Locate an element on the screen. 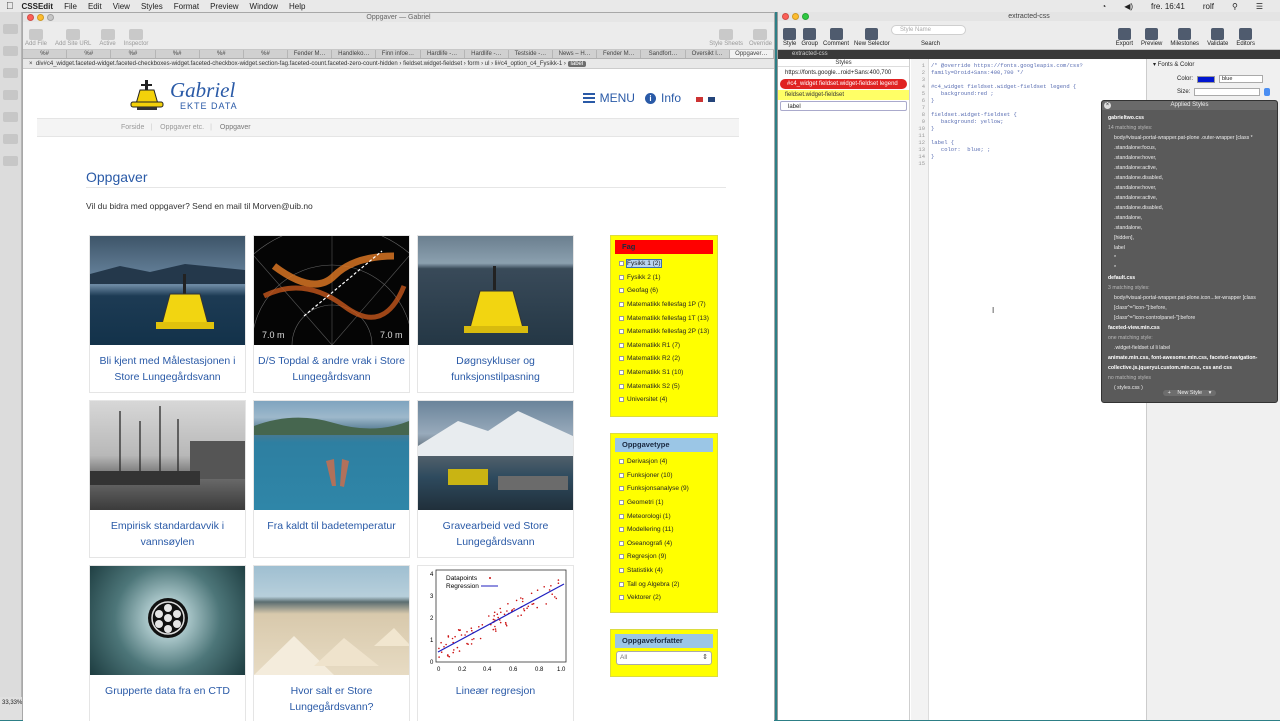  menu-file: File is located at coordinates (70, 6).